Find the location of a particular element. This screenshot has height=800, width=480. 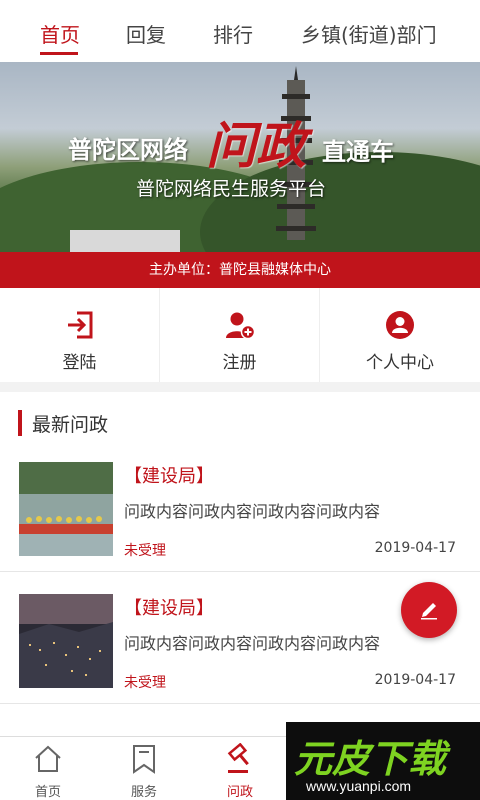

list-item: 【建设局】 问政内容问政内容问政内容问政内容 未受理 2019-04-17 is located at coordinates (240, 513).